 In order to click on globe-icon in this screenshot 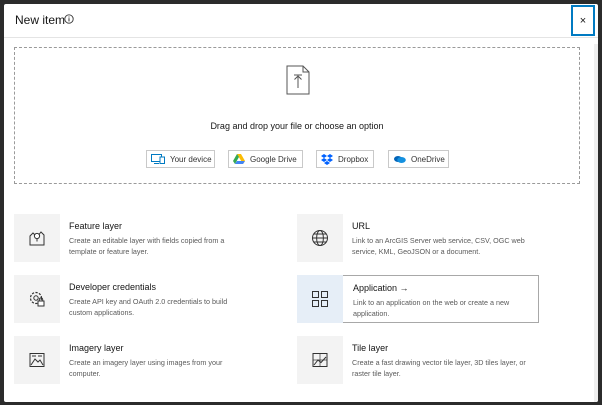, I will do `click(320, 238)`.